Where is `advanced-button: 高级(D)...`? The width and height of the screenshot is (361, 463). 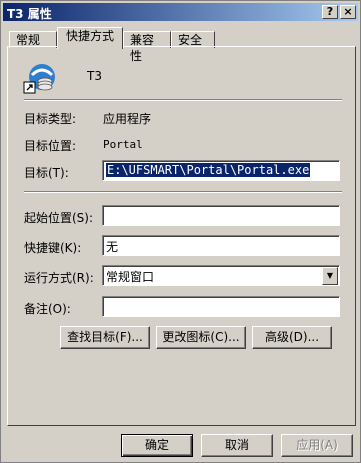
advanced-button: 高级(D)... is located at coordinates (292, 337).